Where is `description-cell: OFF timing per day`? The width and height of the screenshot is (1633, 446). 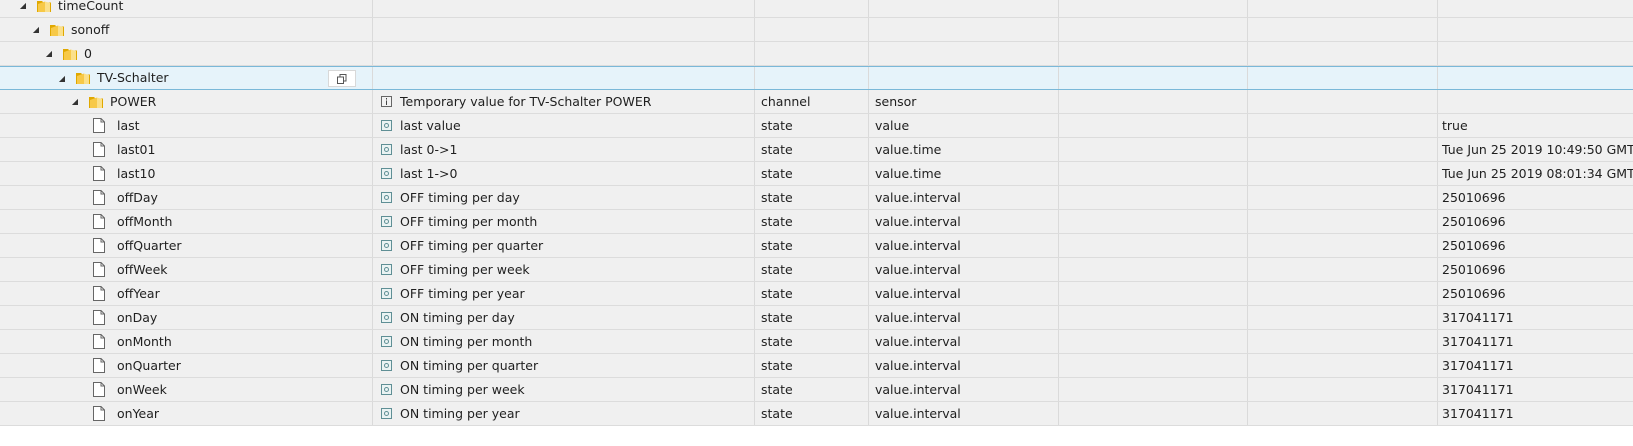 description-cell: OFF timing per day is located at coordinates (564, 197).